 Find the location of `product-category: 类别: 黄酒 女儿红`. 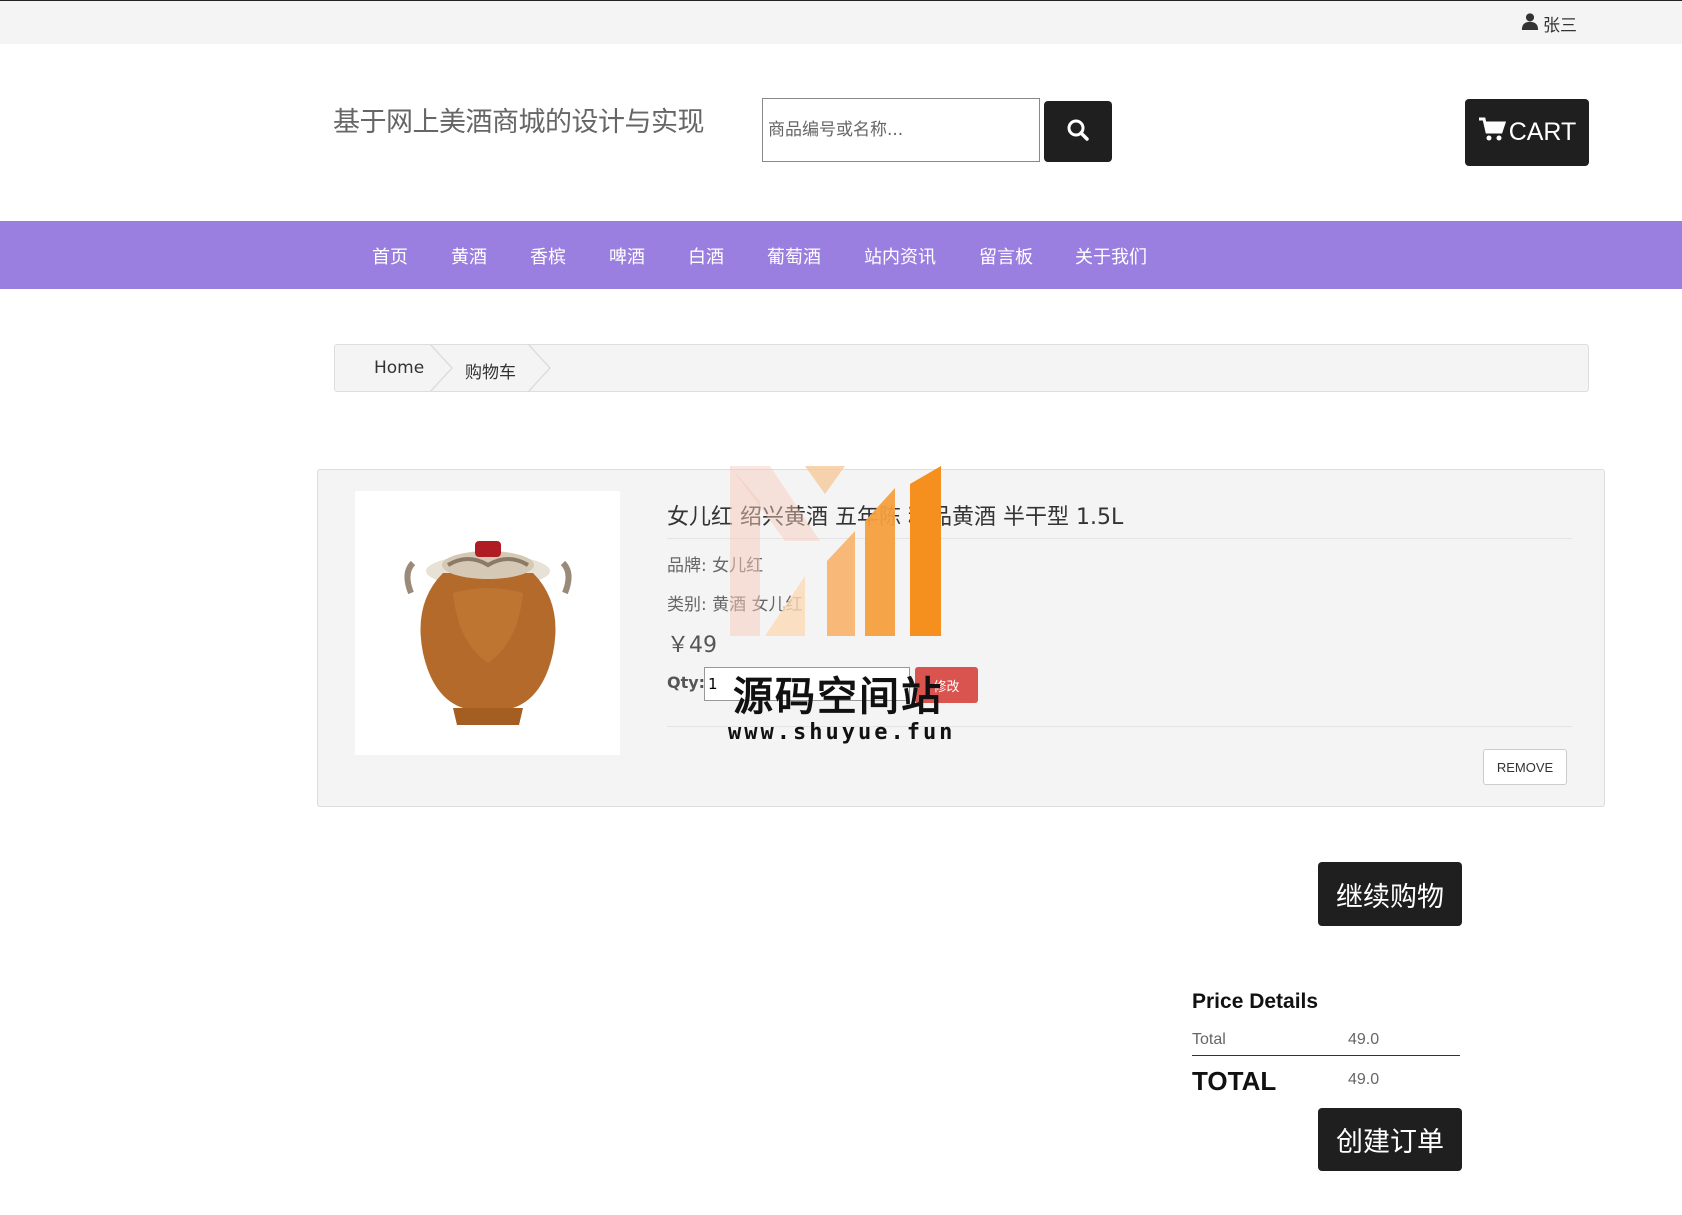

product-category: 类别: 黄酒 女儿红 is located at coordinates (735, 605).